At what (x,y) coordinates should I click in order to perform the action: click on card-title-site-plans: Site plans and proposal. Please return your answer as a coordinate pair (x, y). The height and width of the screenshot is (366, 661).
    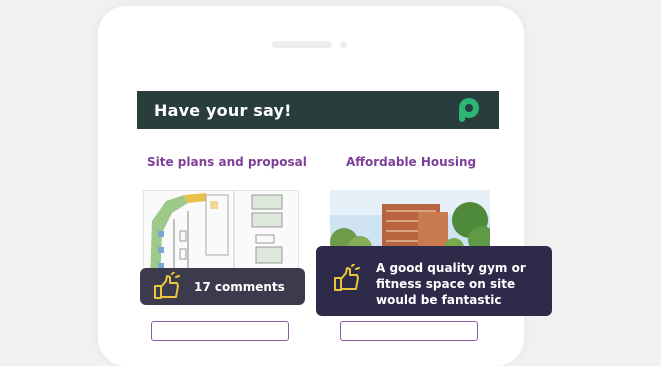
    Looking at the image, I should click on (227, 162).